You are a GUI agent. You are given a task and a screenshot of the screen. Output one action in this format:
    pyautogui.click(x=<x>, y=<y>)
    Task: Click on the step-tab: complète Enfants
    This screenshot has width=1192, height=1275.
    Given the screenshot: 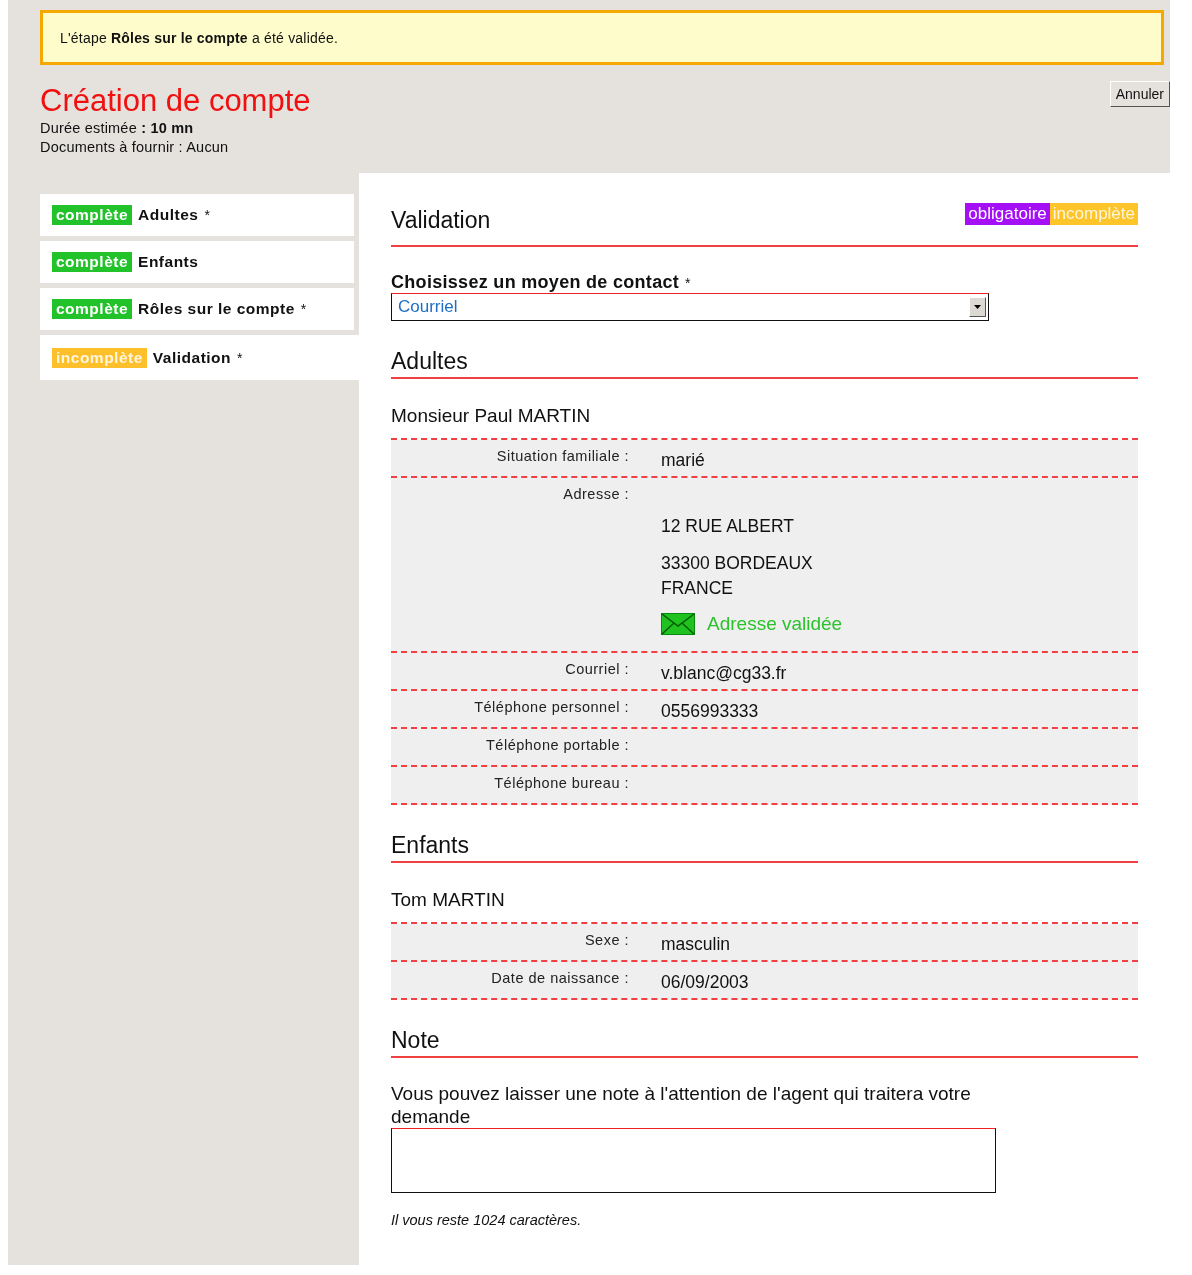 What is the action you would take?
    pyautogui.click(x=197, y=262)
    